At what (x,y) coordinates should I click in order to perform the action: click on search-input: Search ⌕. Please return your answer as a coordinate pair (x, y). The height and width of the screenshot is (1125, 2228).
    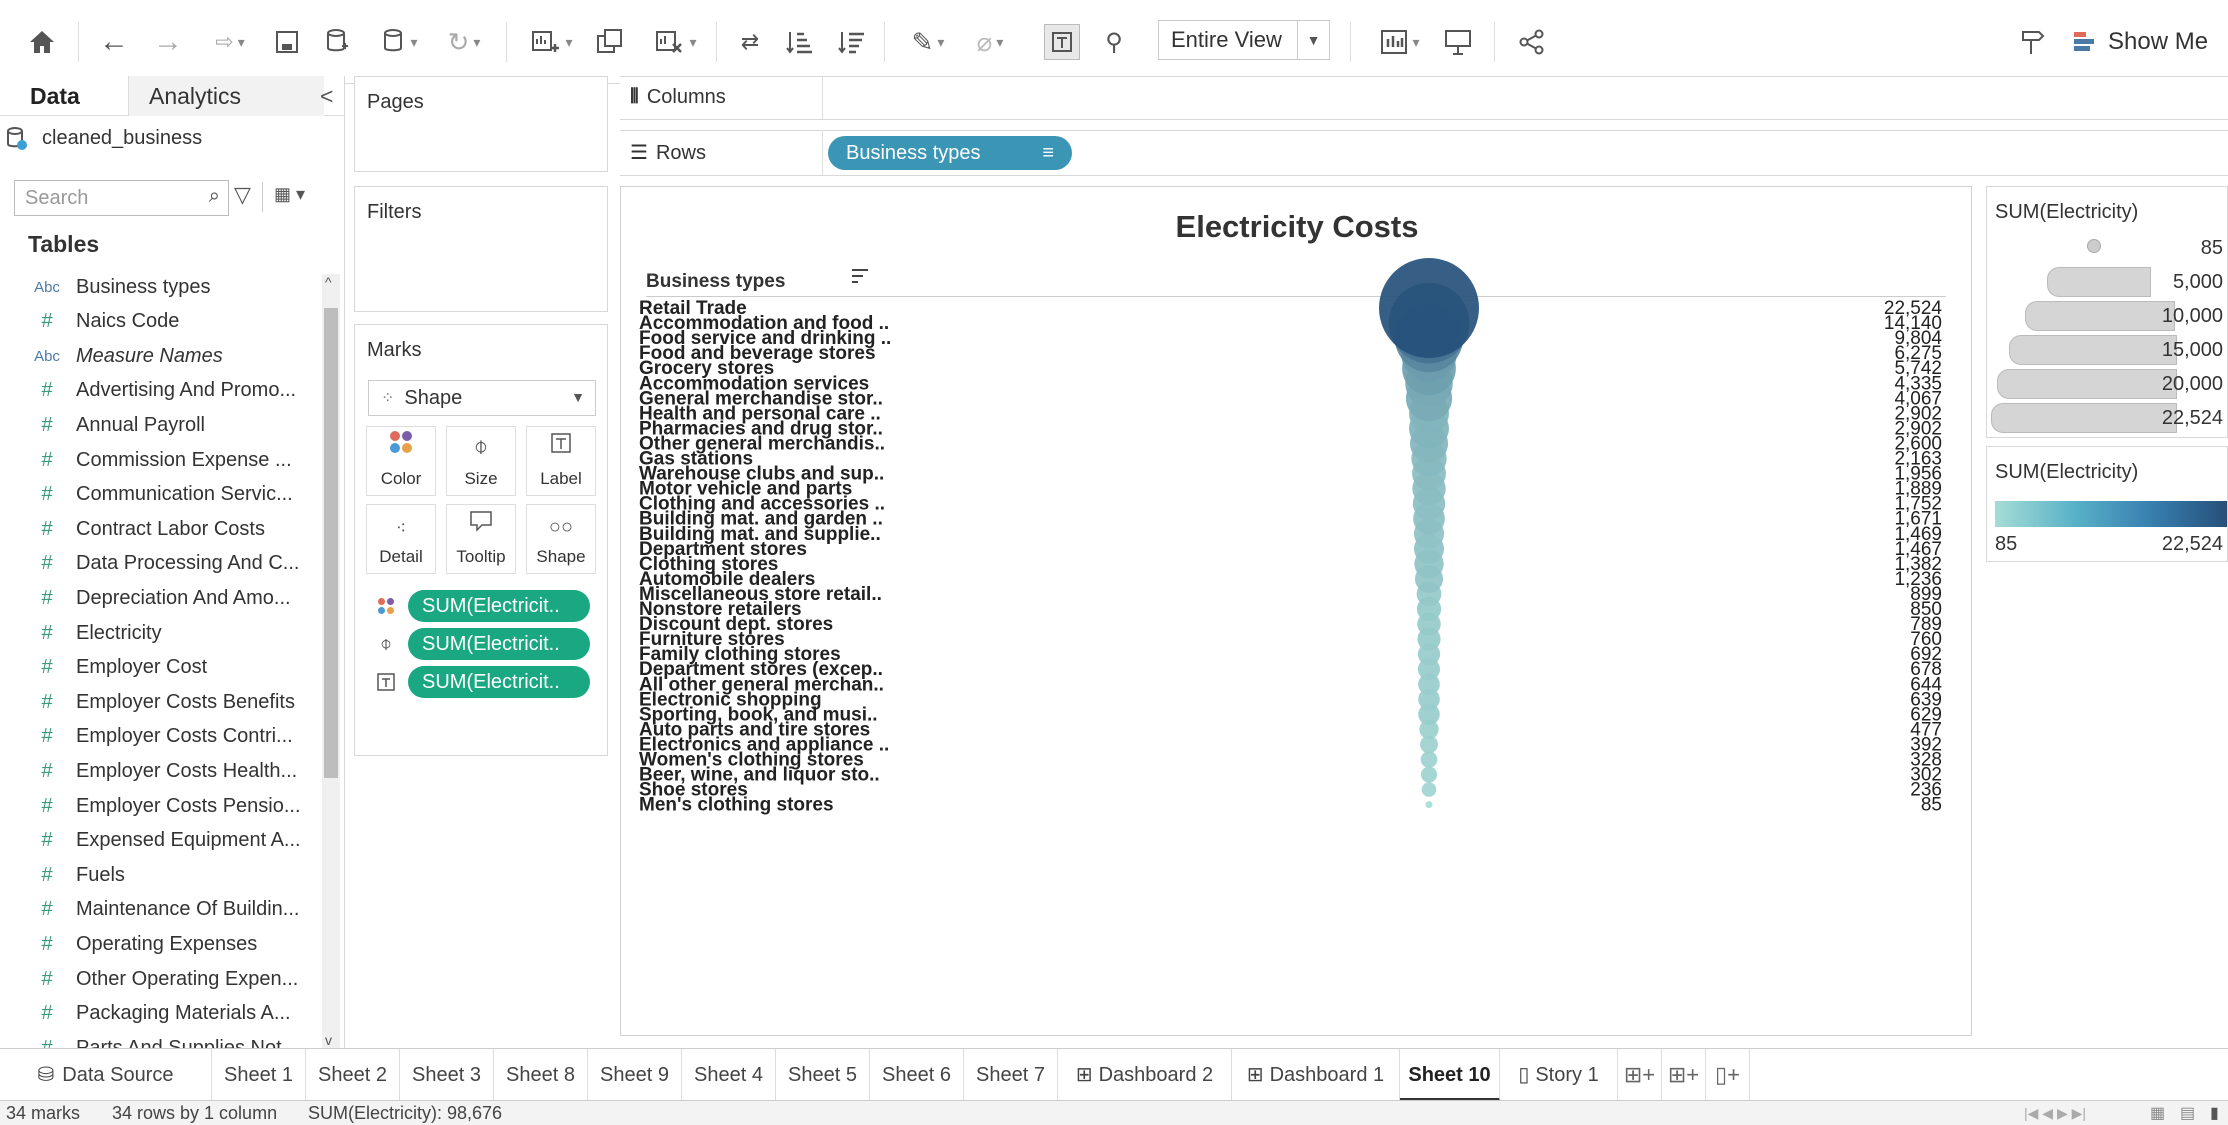
    Looking at the image, I should click on (121, 198).